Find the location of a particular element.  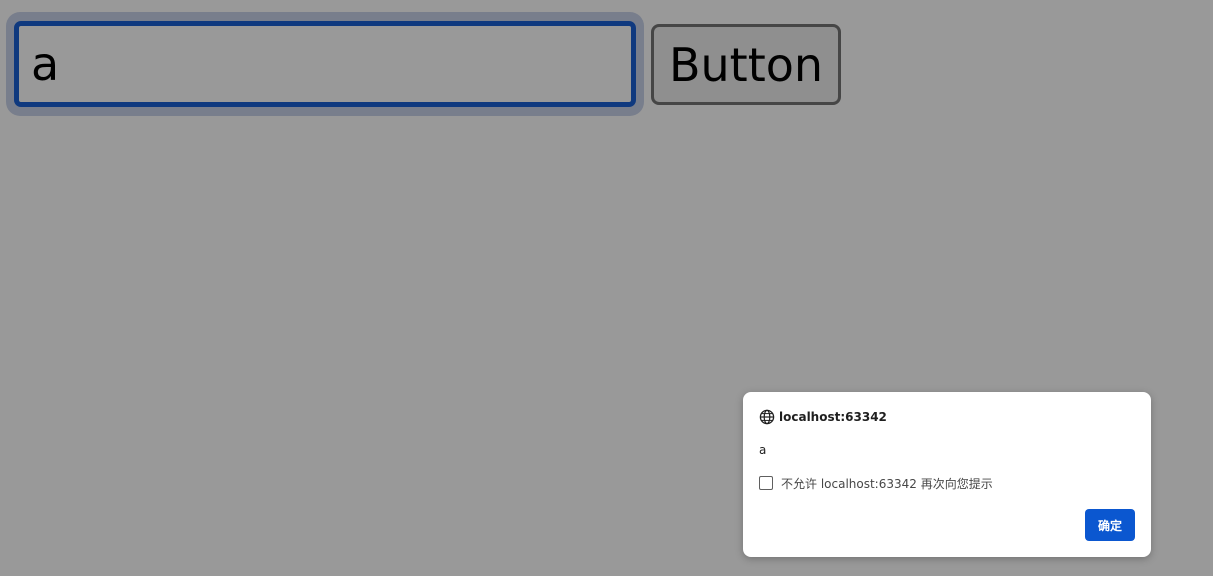

dialog-header: localhost:63342 is located at coordinates (823, 417).